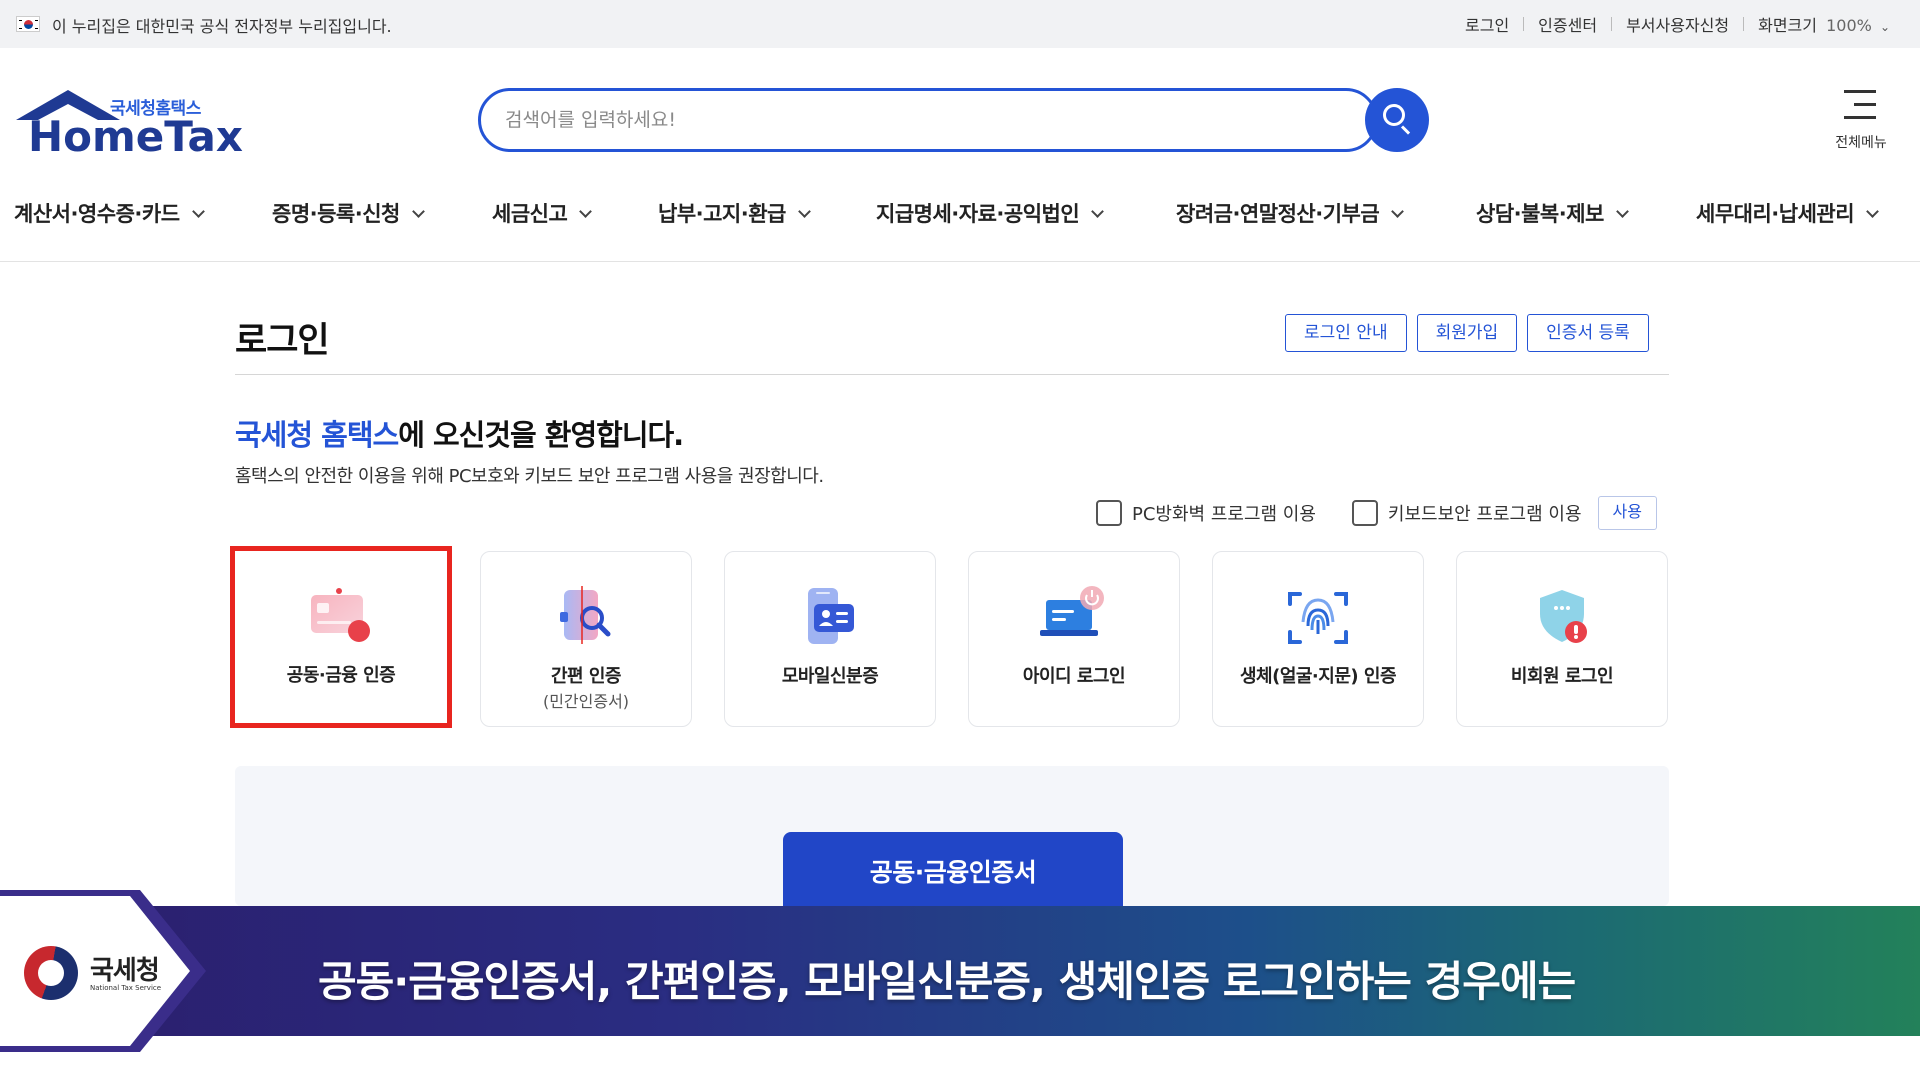 Image resolution: width=1920 pixels, height=1080 pixels. Describe the element at coordinates (222, 26) in the screenshot. I see `gov-banner-text: 이 누리집은 대한민국 공식 전자정부 누리집입니다.` at that location.